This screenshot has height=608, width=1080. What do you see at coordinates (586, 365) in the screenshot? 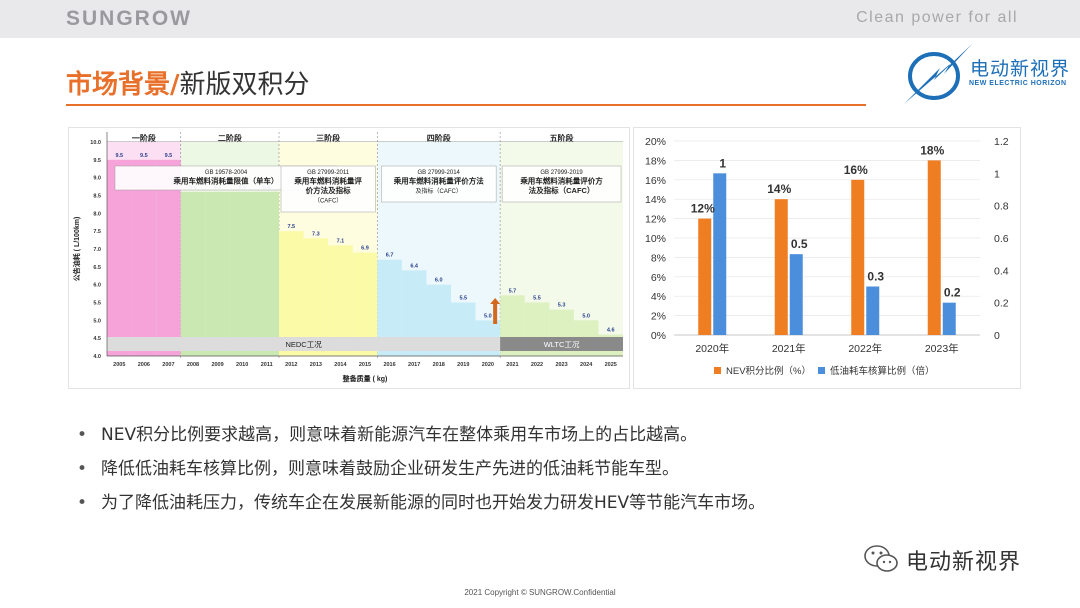
I see `x-tick-label: 2024` at bounding box center [586, 365].